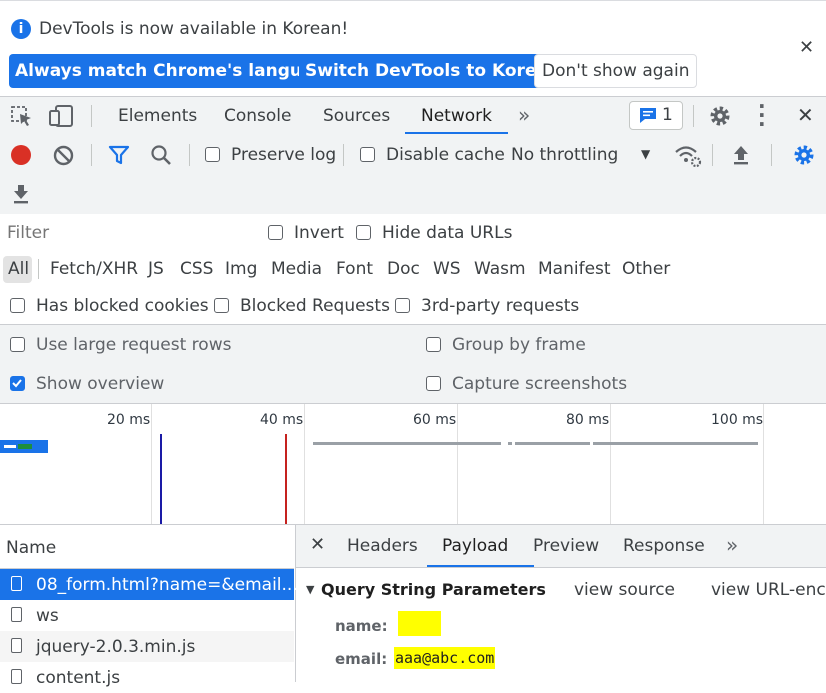 Image resolution: width=826 pixels, height=693 pixels. What do you see at coordinates (475, 546) in the screenshot?
I see `tab-payload: Payload` at bounding box center [475, 546].